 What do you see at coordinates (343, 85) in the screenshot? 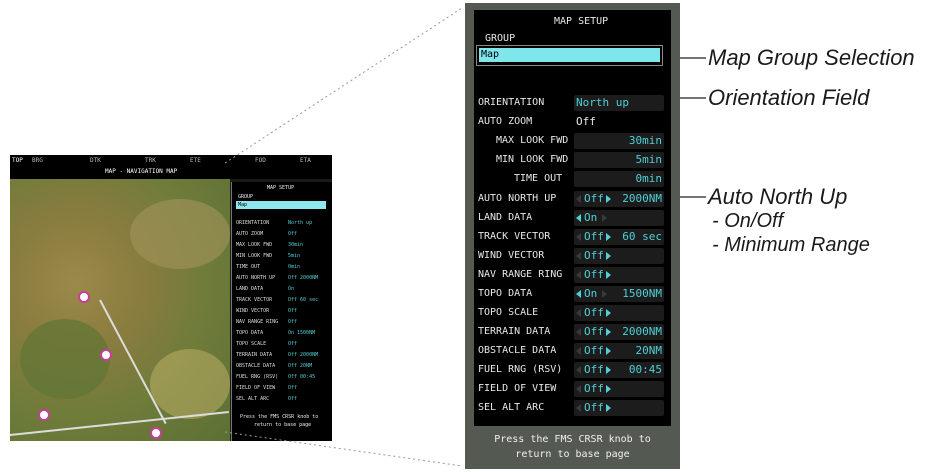
I see `zoom-connector-top` at bounding box center [343, 85].